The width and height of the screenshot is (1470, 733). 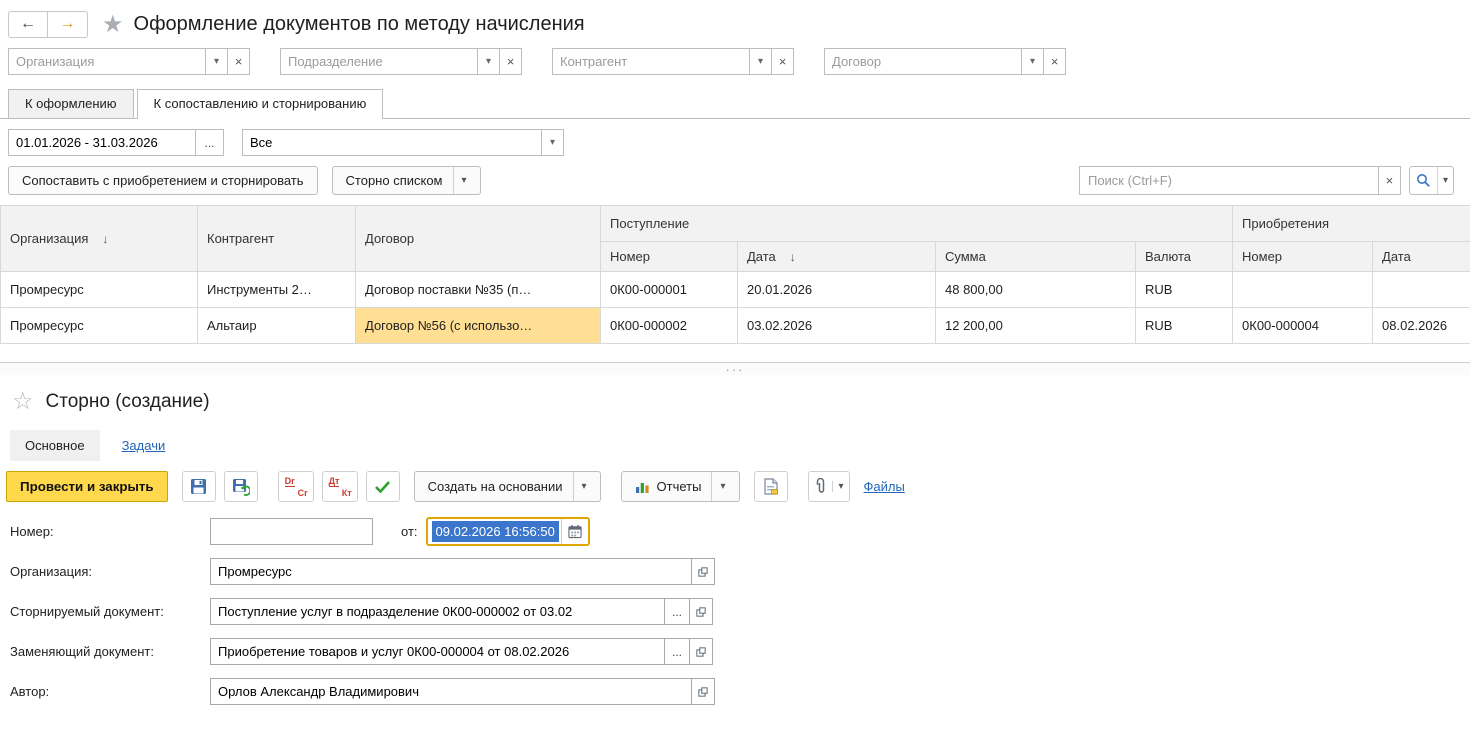 What do you see at coordinates (1184, 256) in the screenshot?
I see `col-header-currency: Валюта` at bounding box center [1184, 256].